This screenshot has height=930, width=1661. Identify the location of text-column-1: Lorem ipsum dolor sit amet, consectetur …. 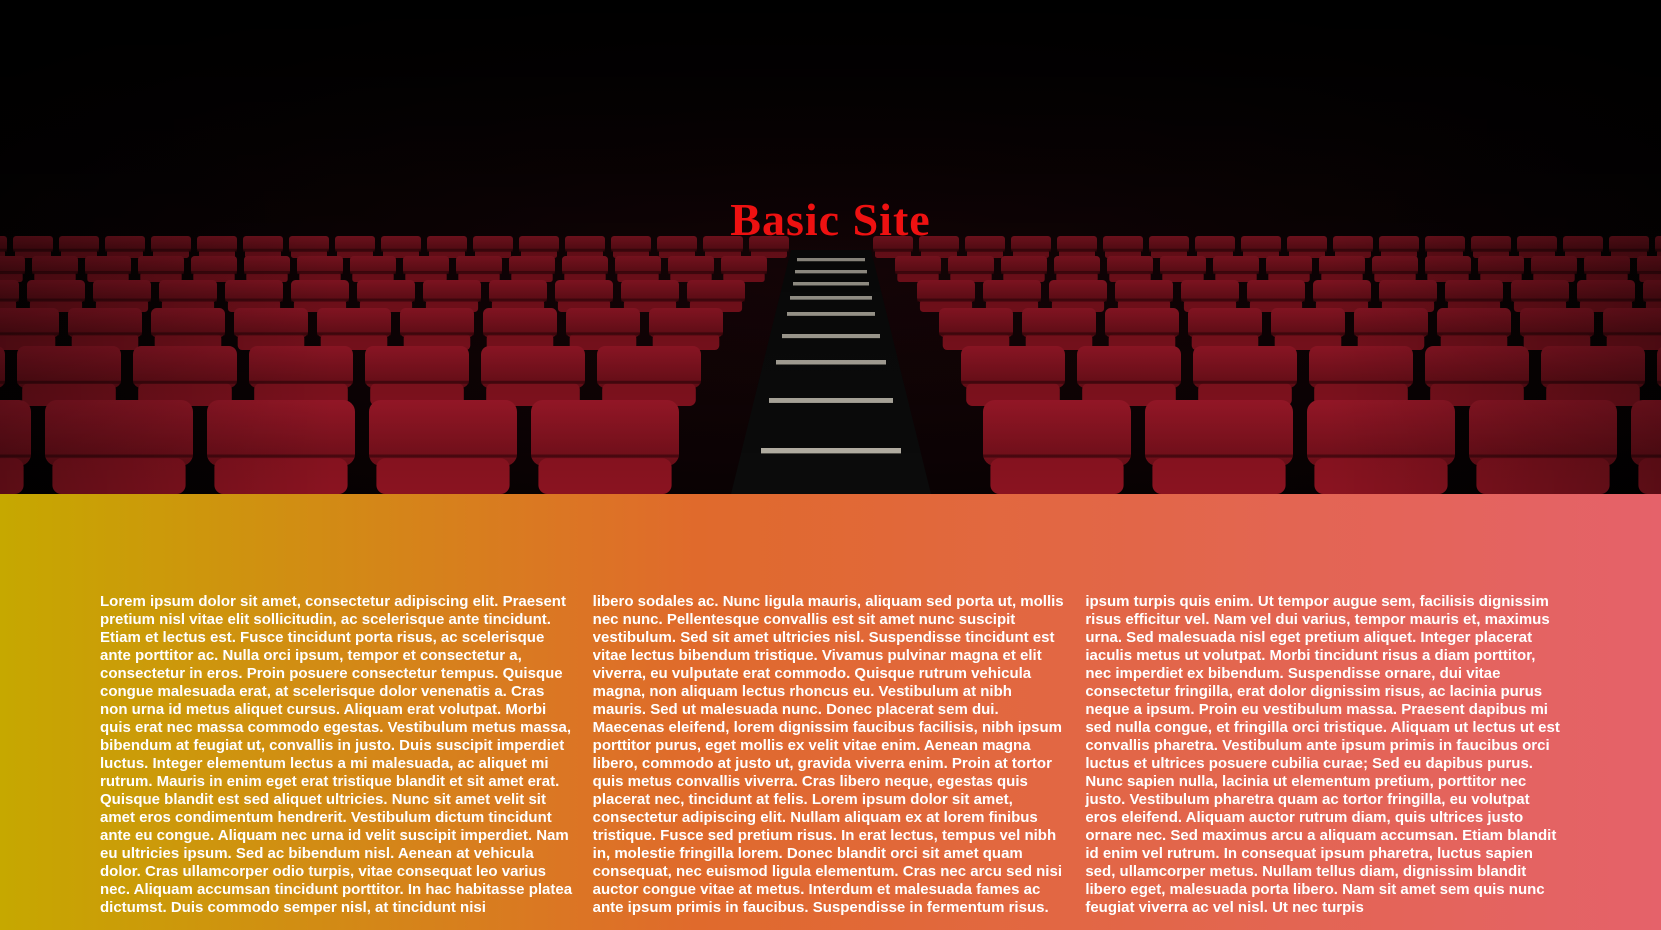
(336, 754).